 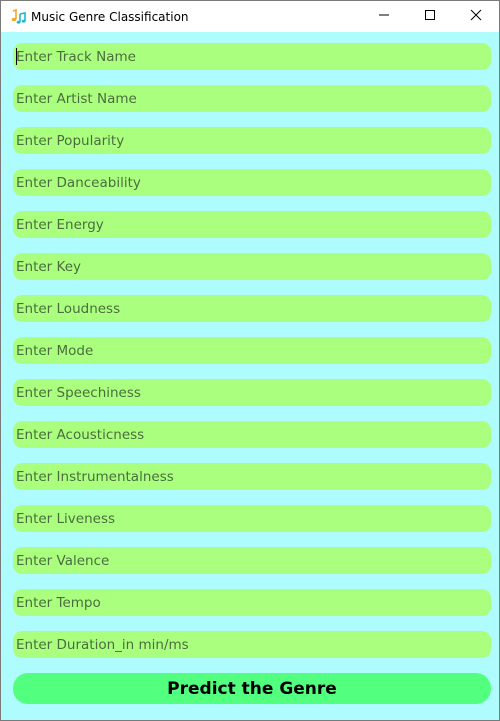 What do you see at coordinates (252, 644) in the screenshot?
I see `duration-input` at bounding box center [252, 644].